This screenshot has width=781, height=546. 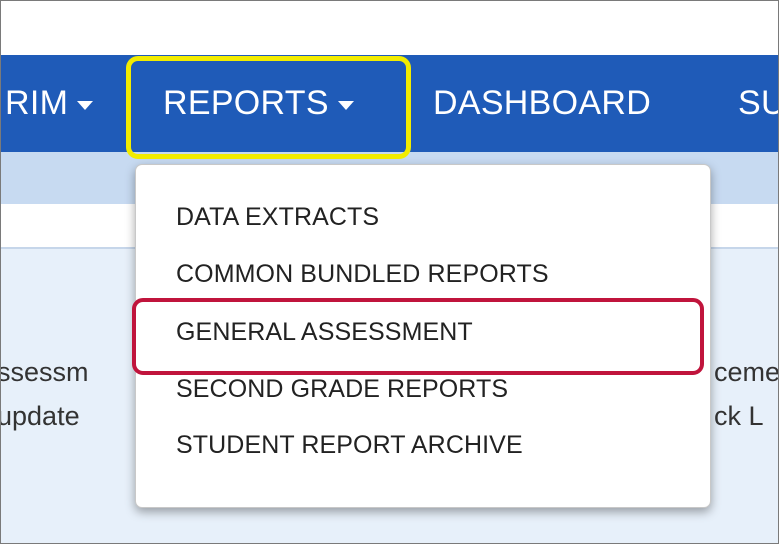 What do you see at coordinates (277, 217) in the screenshot?
I see `menu-item-data-extracts: DATA EXTRACTS` at bounding box center [277, 217].